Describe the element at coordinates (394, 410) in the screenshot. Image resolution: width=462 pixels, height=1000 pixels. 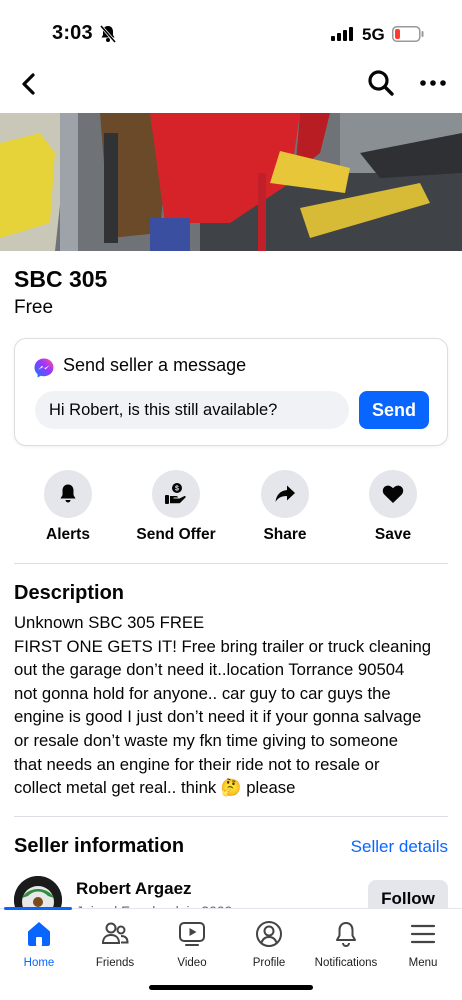
I see `send-button: Send` at that location.